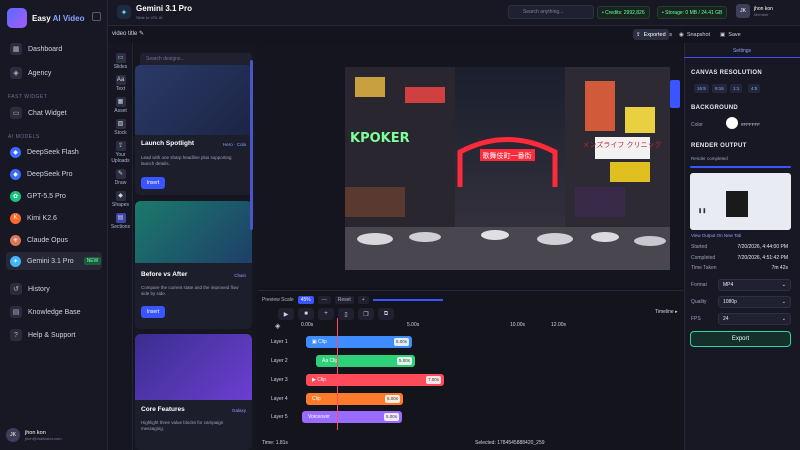  What do you see at coordinates (16, 113) in the screenshot?
I see `chat-icon: ▭` at bounding box center [16, 113].